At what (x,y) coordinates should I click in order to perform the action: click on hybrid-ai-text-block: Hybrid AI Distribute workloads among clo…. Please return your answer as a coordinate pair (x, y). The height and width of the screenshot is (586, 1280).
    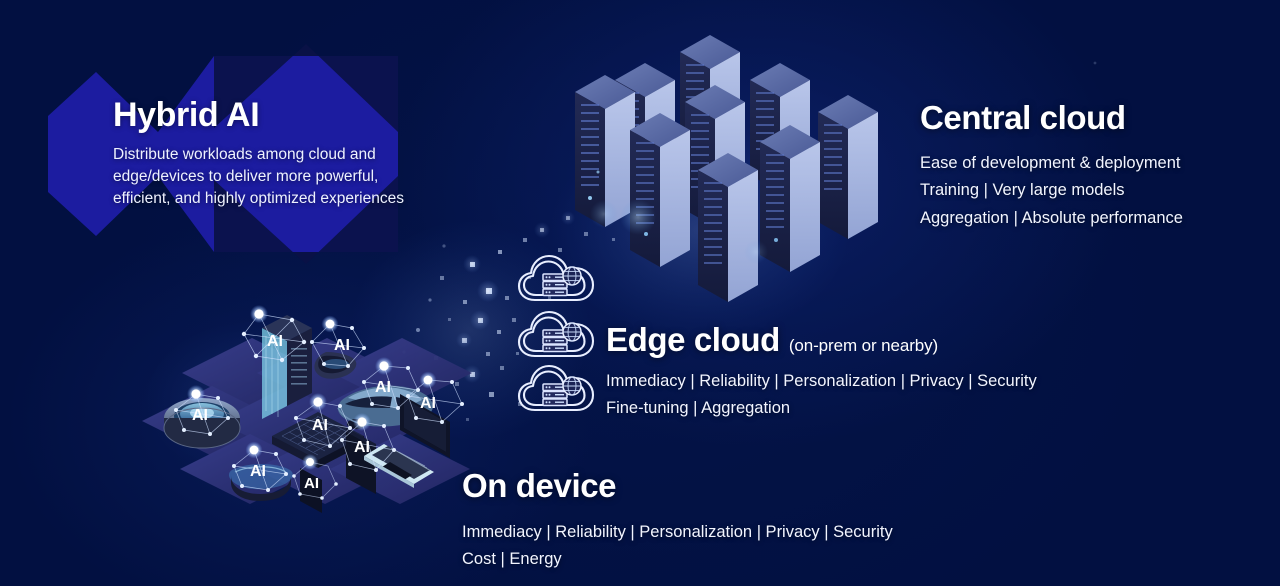
    Looking at the image, I should click on (293, 153).